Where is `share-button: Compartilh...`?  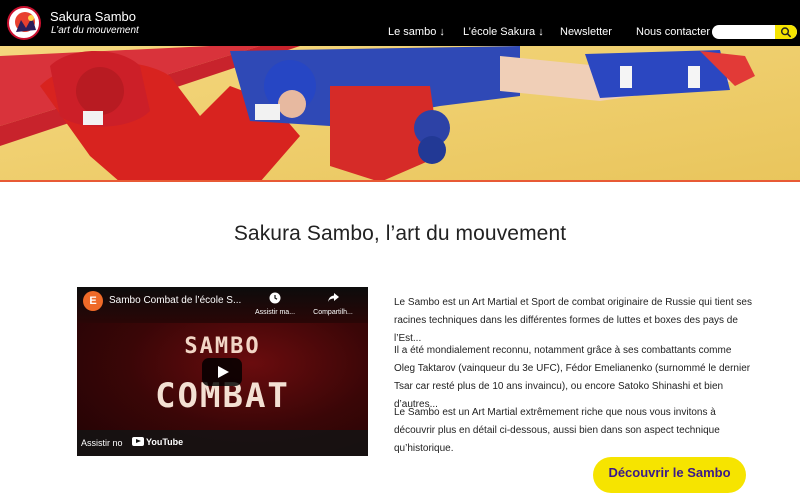
share-button: Compartilh... is located at coordinates (333, 303).